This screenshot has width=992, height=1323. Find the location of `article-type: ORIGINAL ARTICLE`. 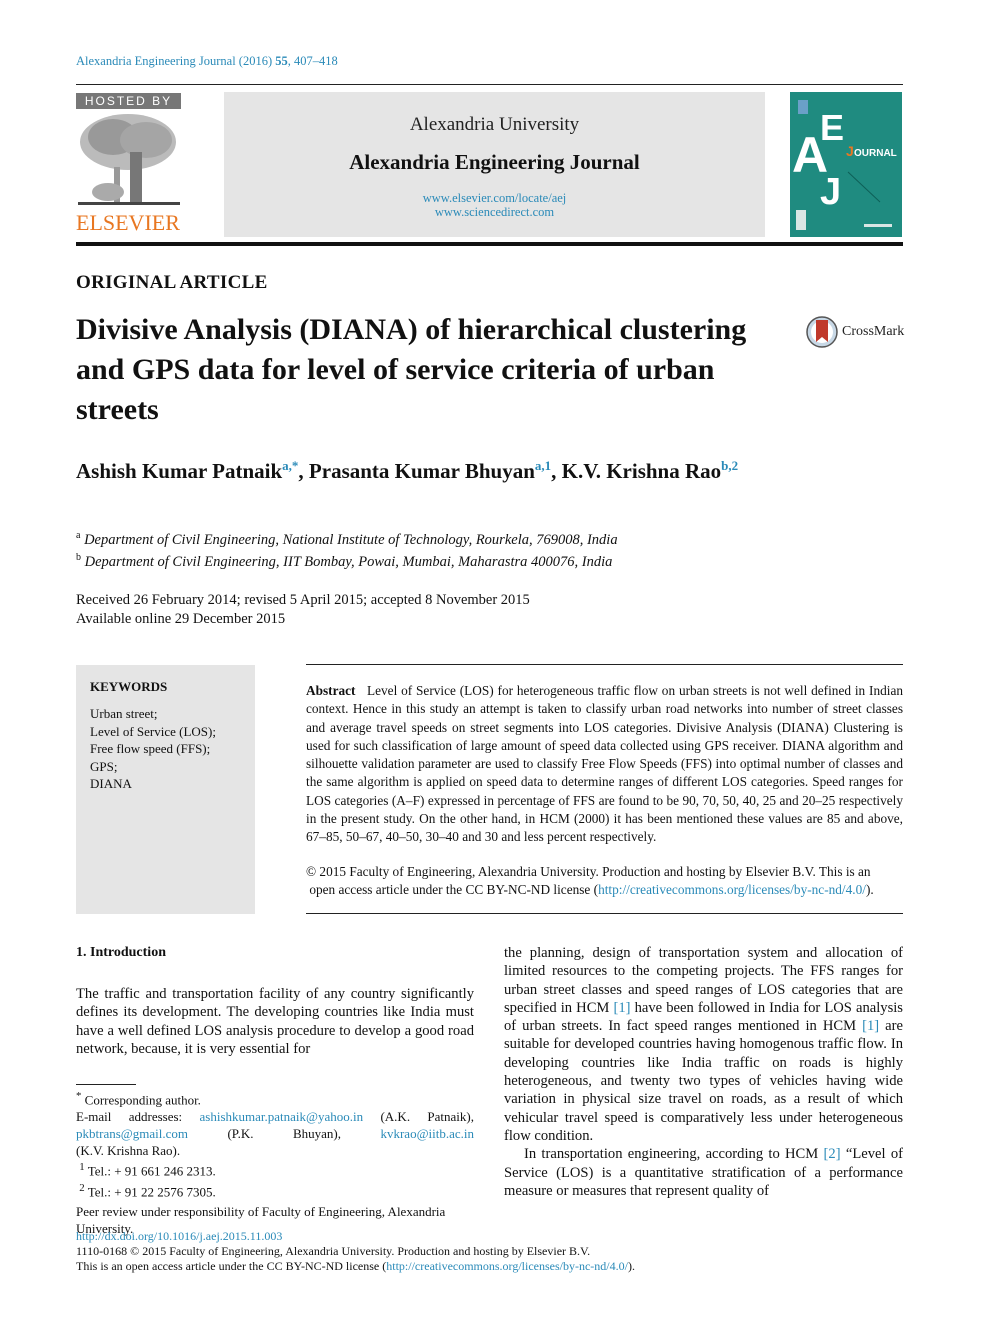

article-type: ORIGINAL ARTICLE is located at coordinates (172, 282).